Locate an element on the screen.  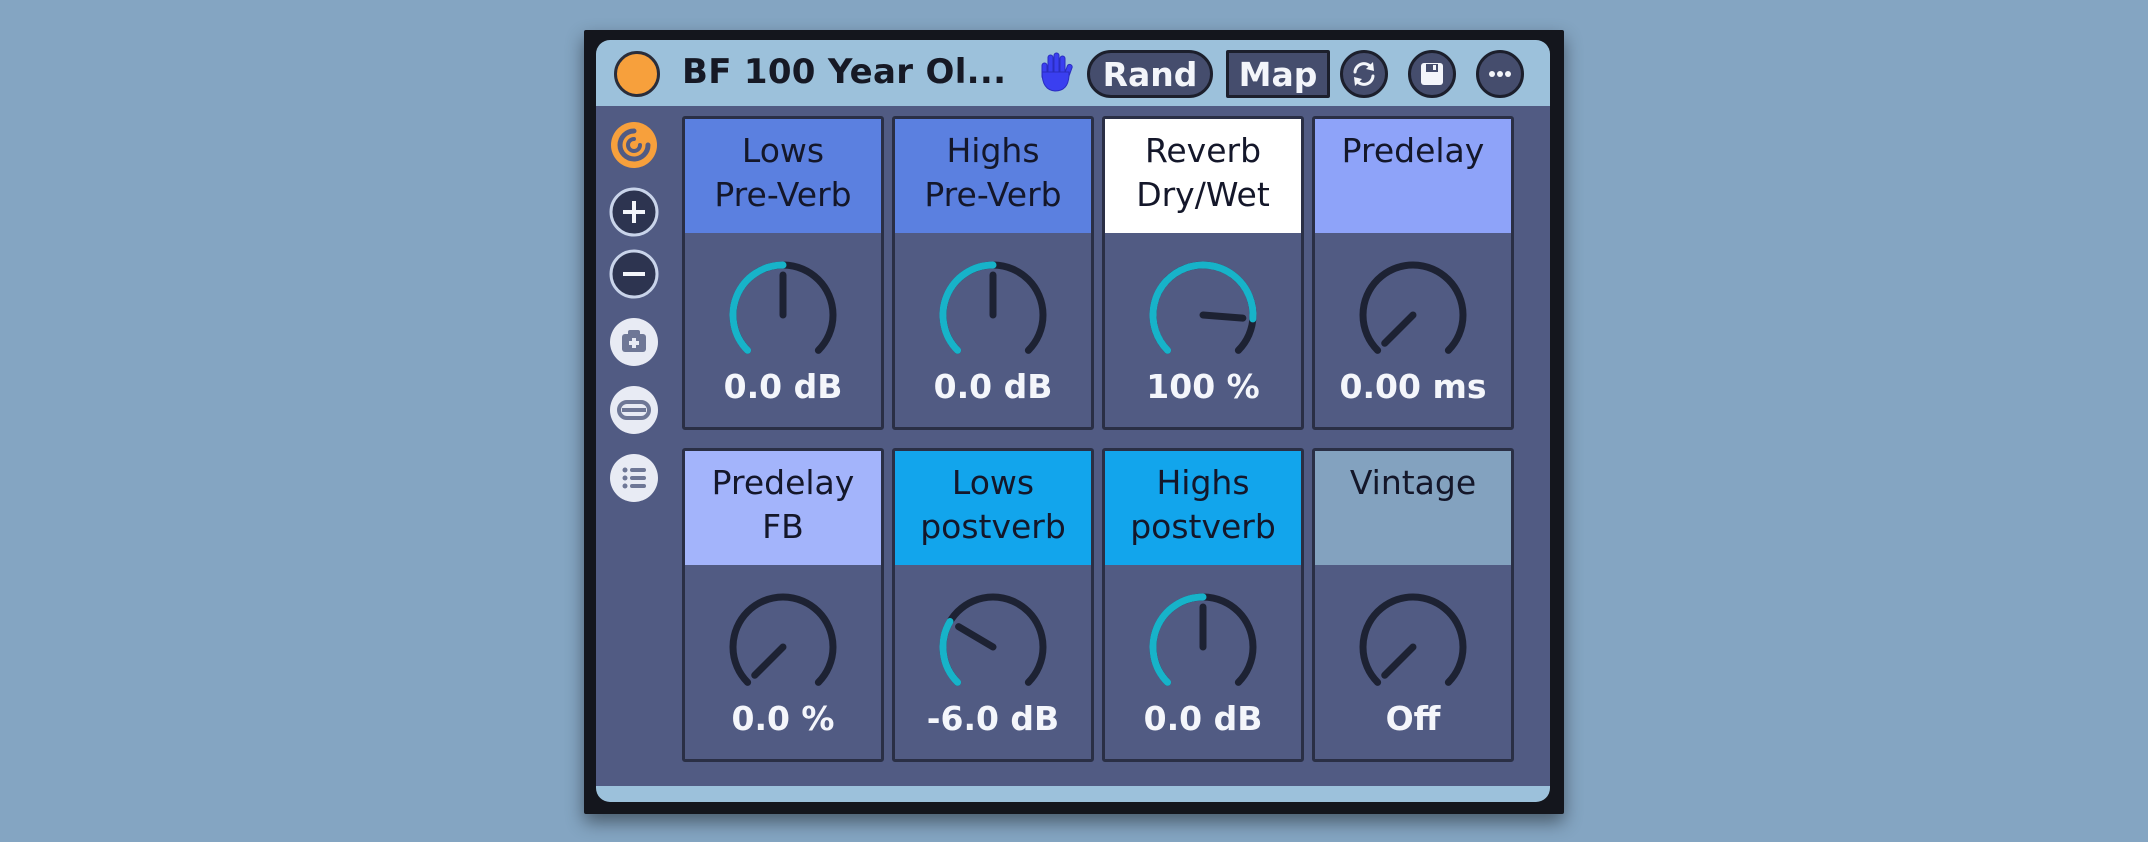
rack-title-bar: BF 100 Year Ol... Rand Map is located at coordinates (1073, 73).